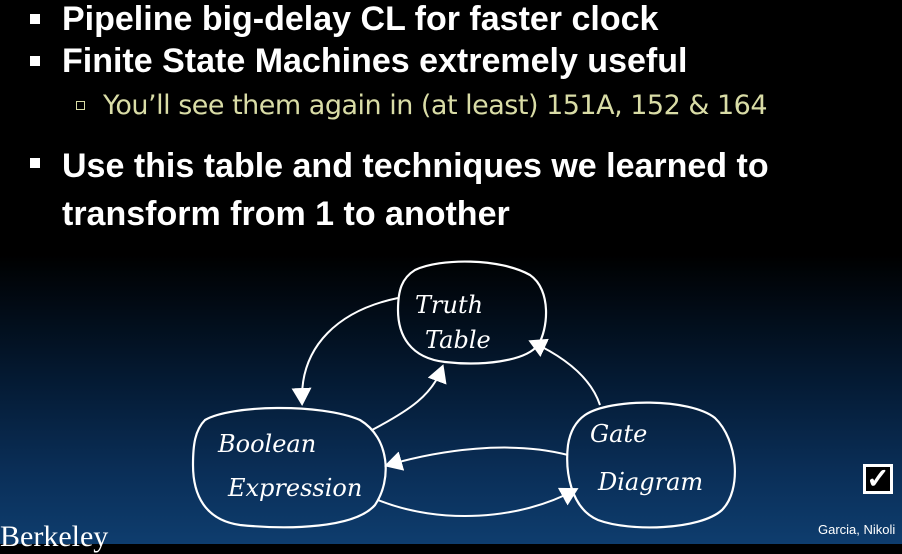 This screenshot has height=554, width=902. What do you see at coordinates (857, 529) in the screenshot?
I see `footer-author: Garcia, Nikoli` at bounding box center [857, 529].